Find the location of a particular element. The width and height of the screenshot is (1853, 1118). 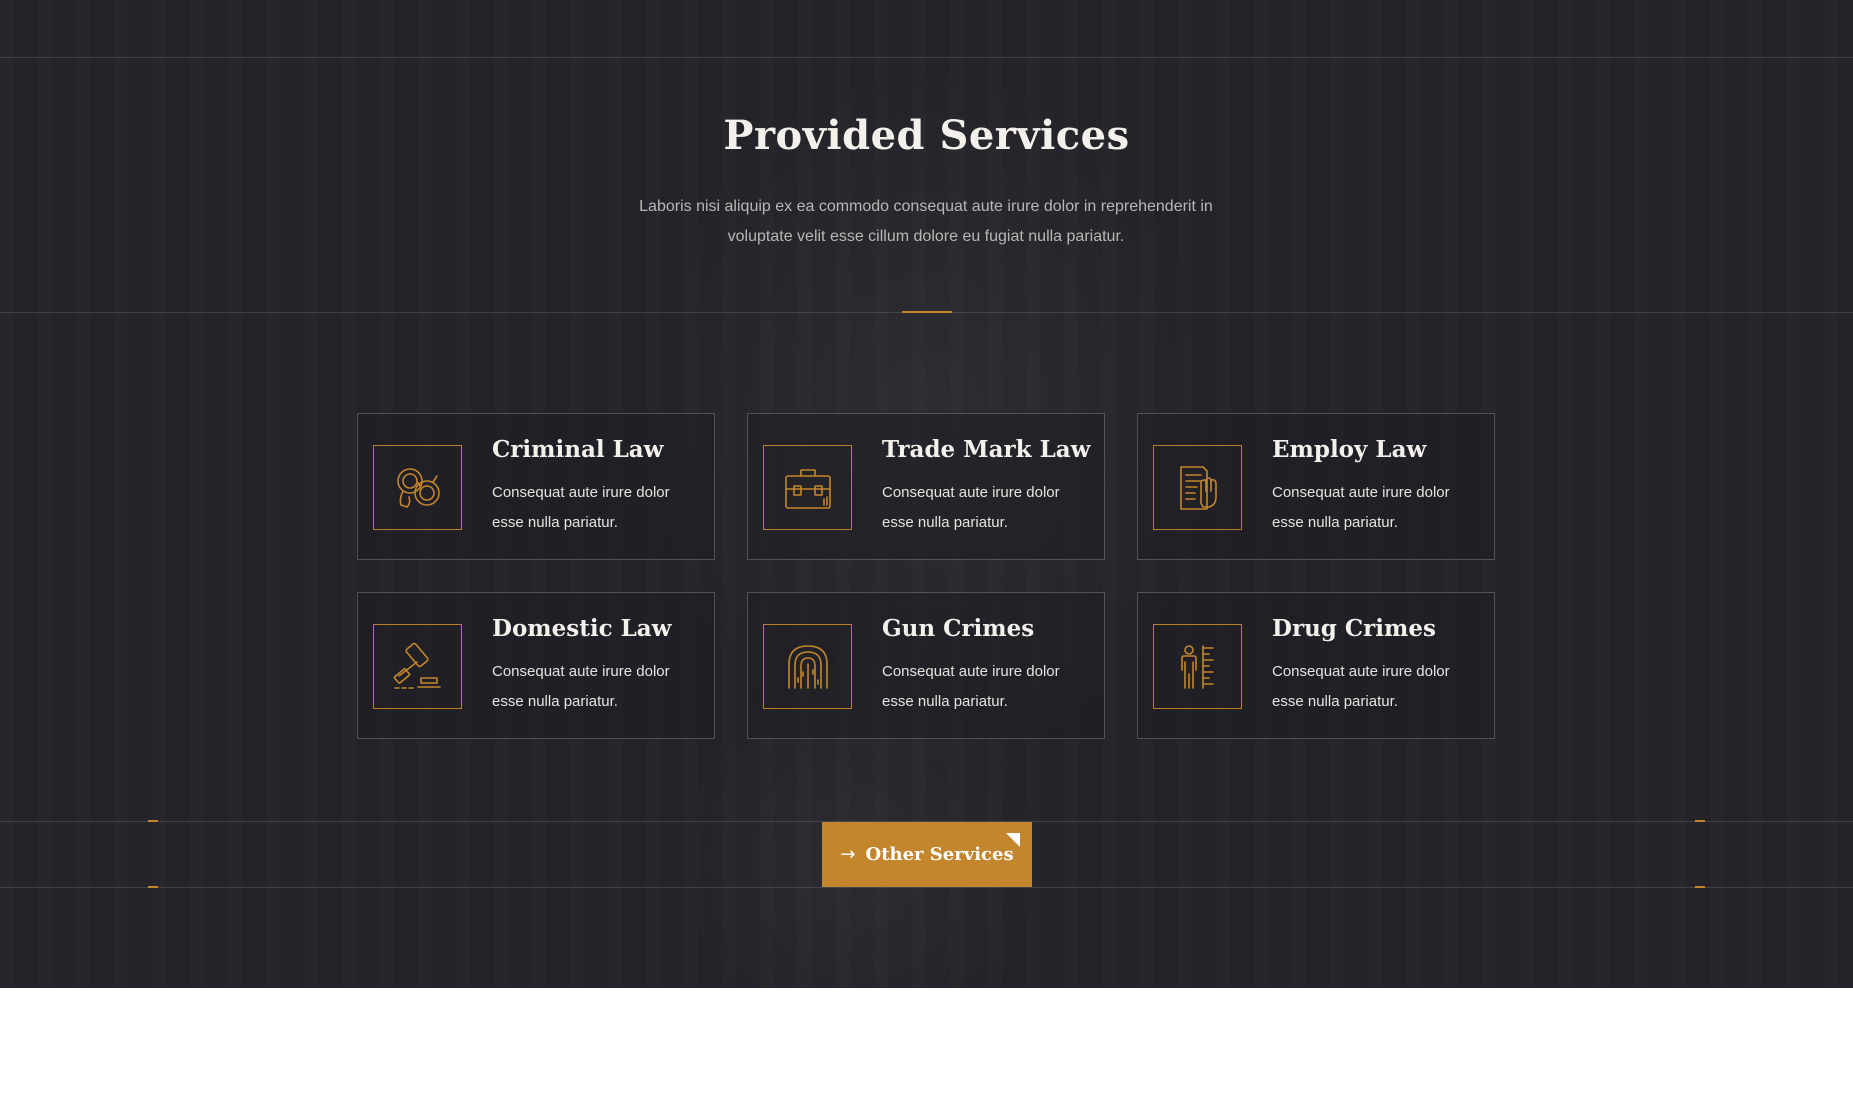

service-title: Criminal Law is located at coordinates (578, 449).